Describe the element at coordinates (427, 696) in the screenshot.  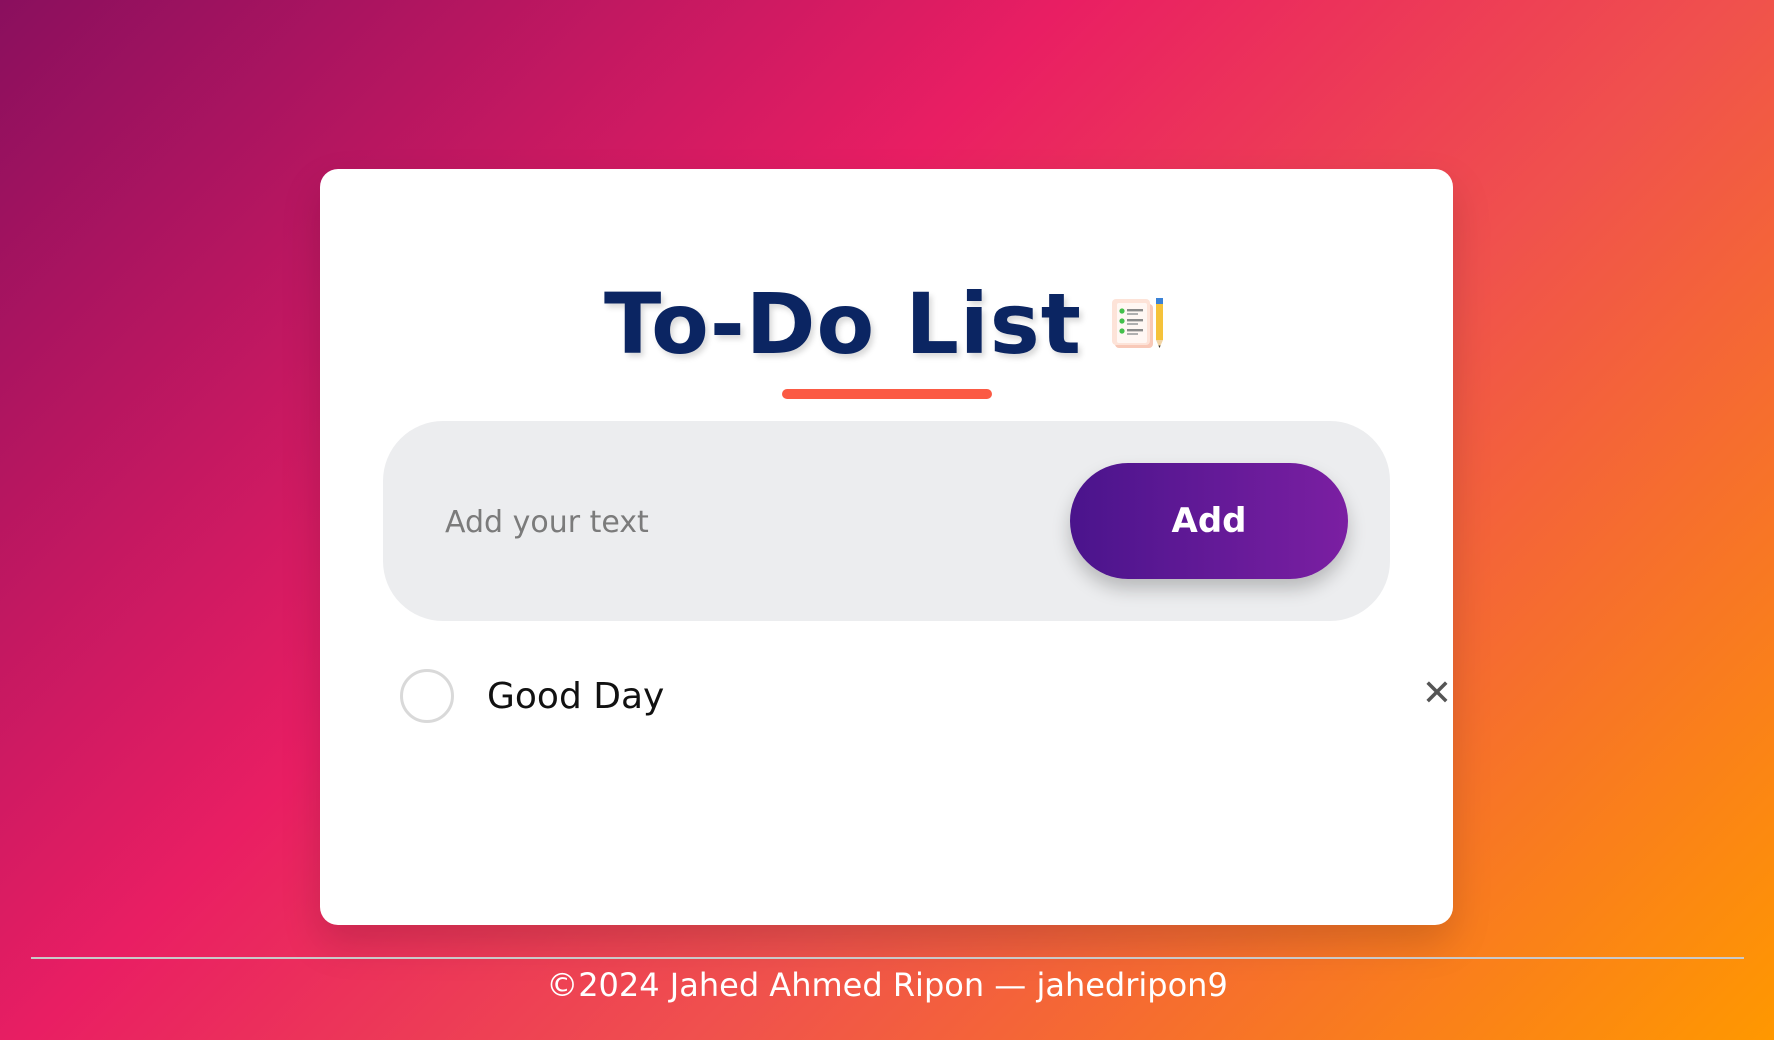
I see `checkbox-circle-icon` at that location.